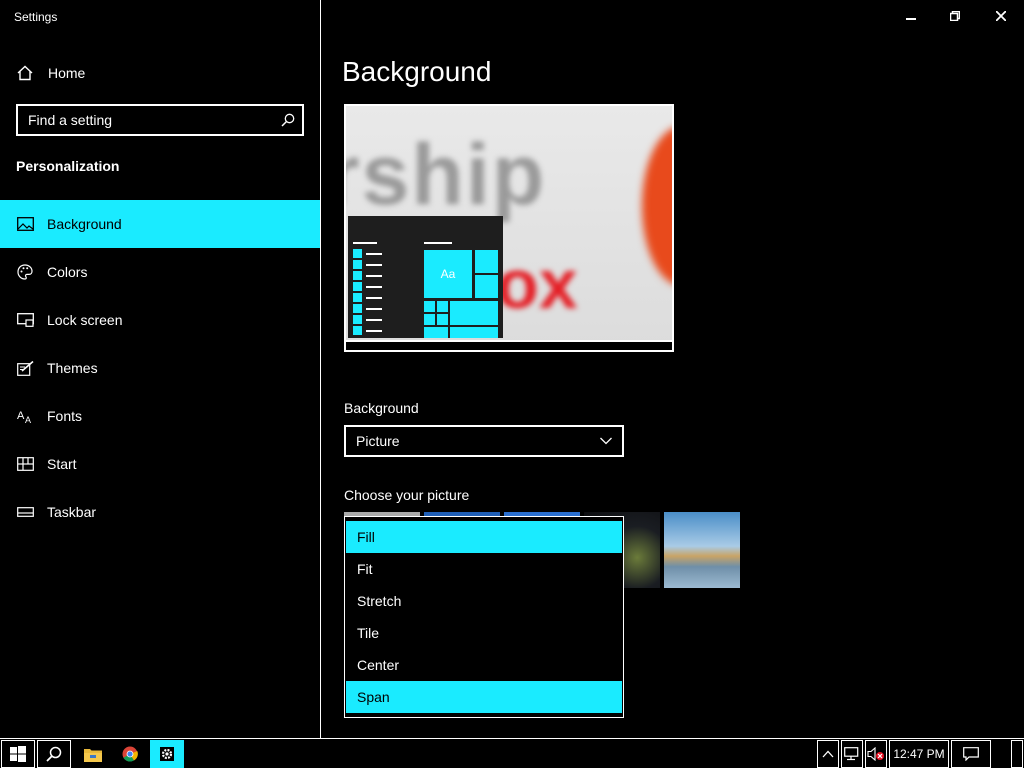  I want to click on windows-logo-icon, so click(18, 754).